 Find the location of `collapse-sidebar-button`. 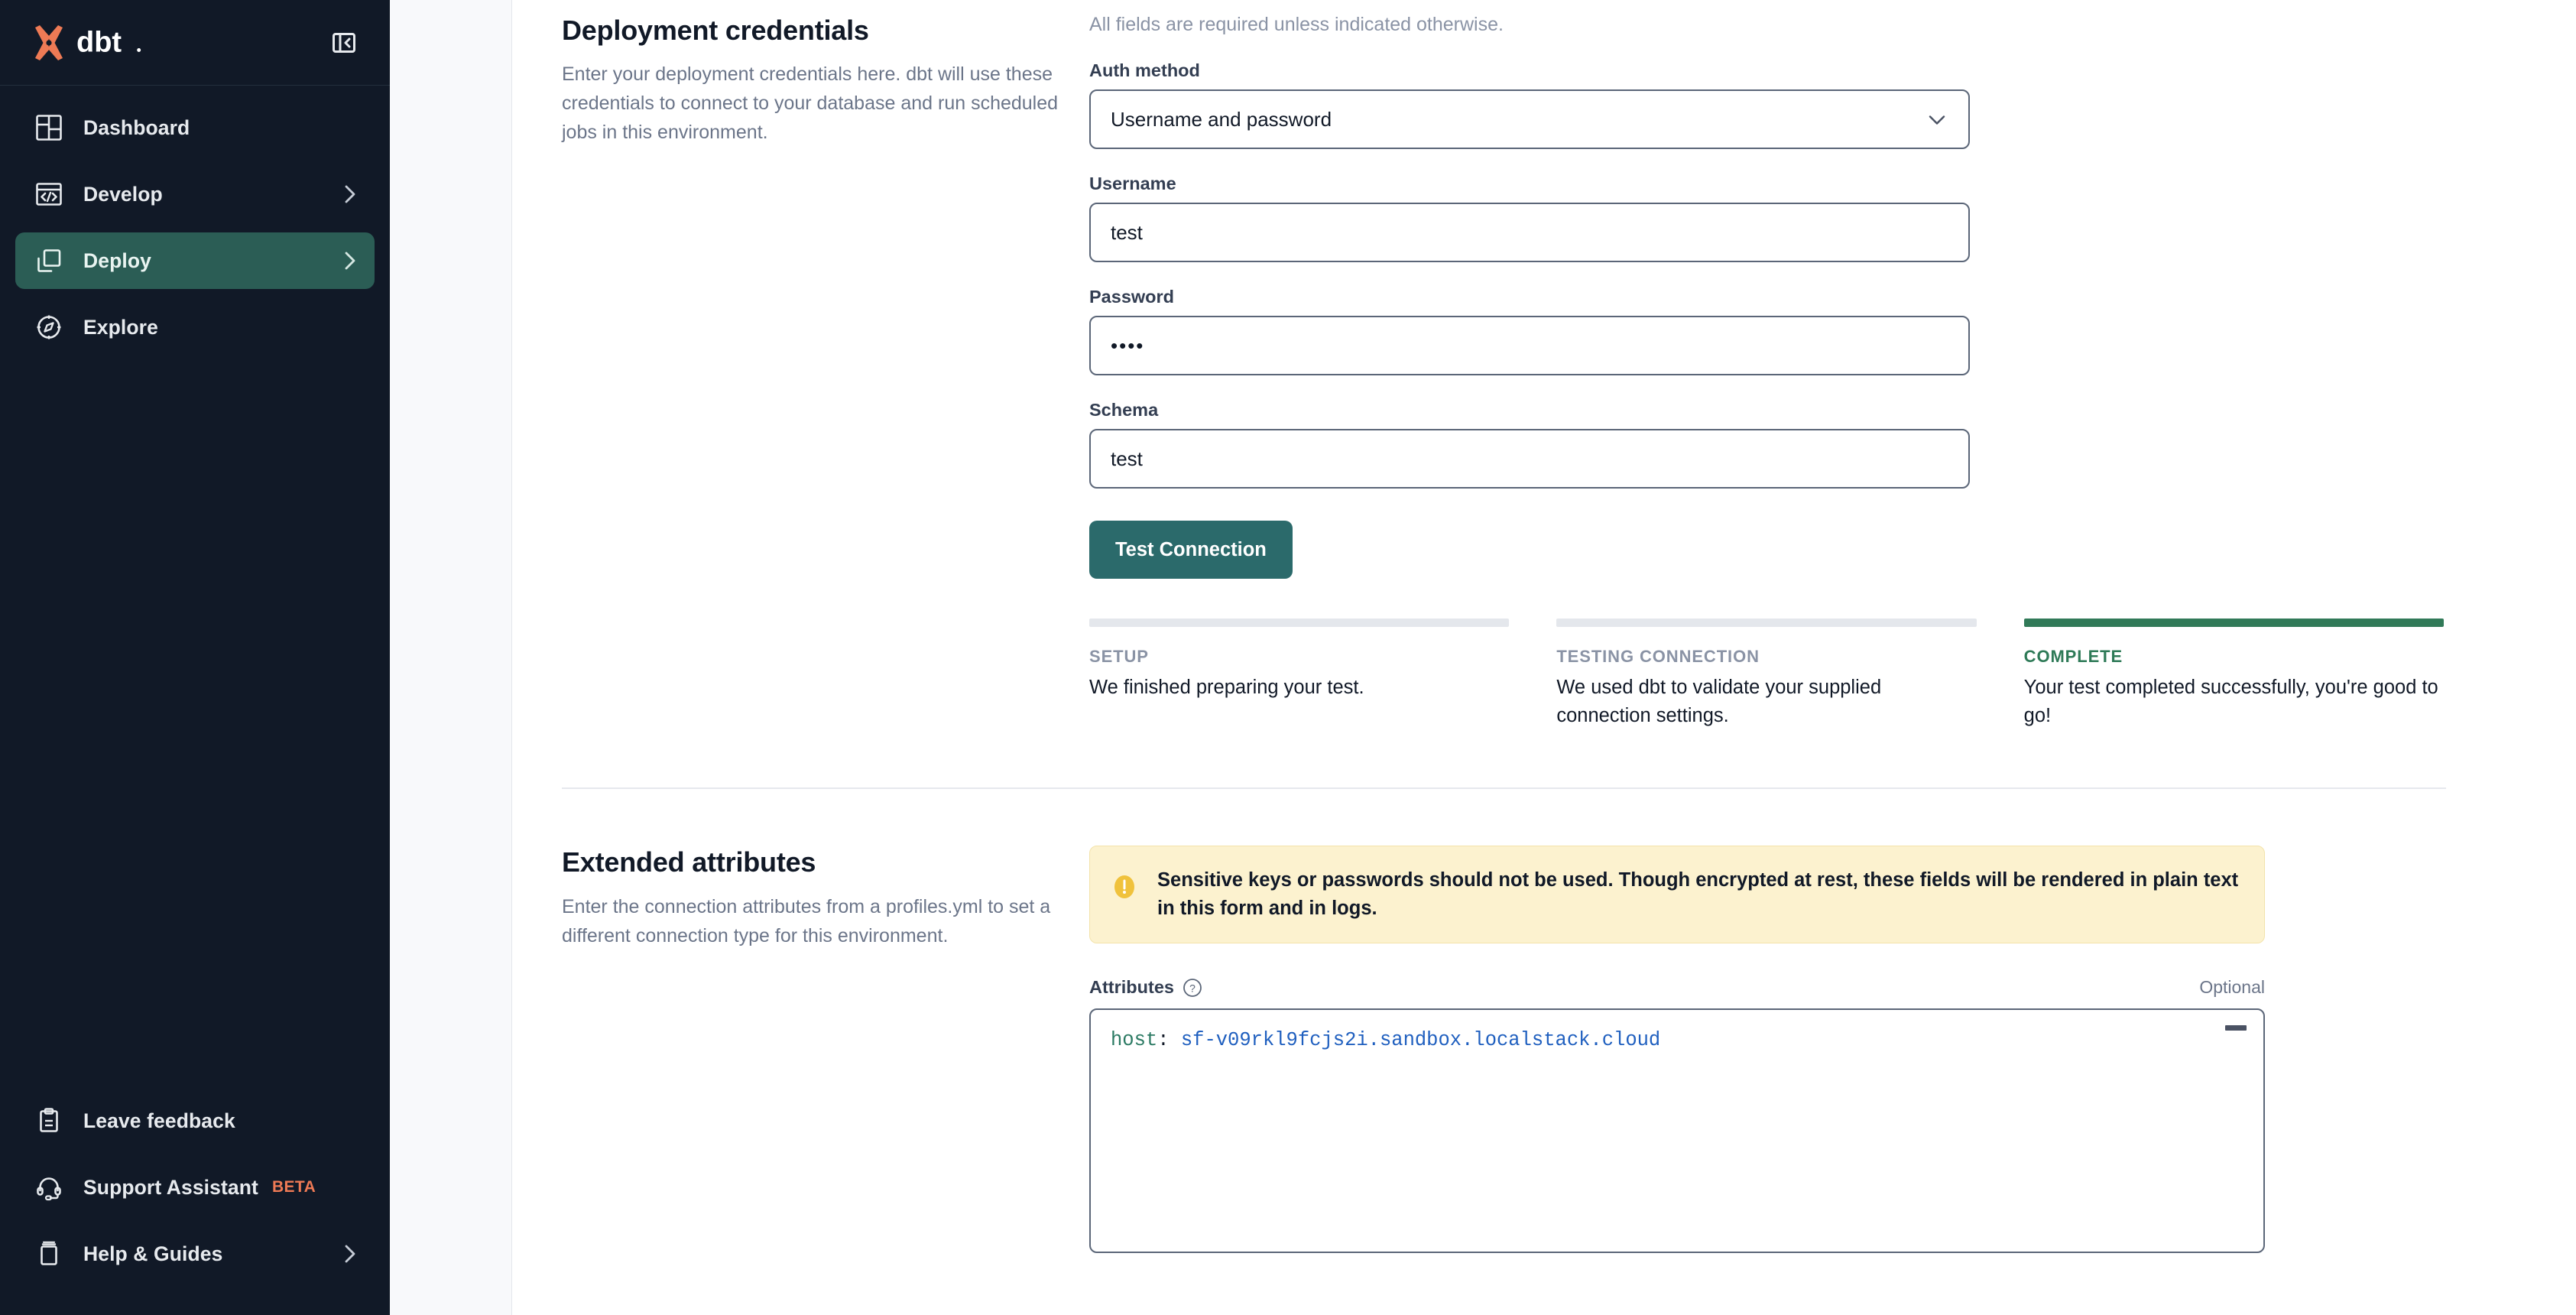

collapse-sidebar-button is located at coordinates (344, 43).